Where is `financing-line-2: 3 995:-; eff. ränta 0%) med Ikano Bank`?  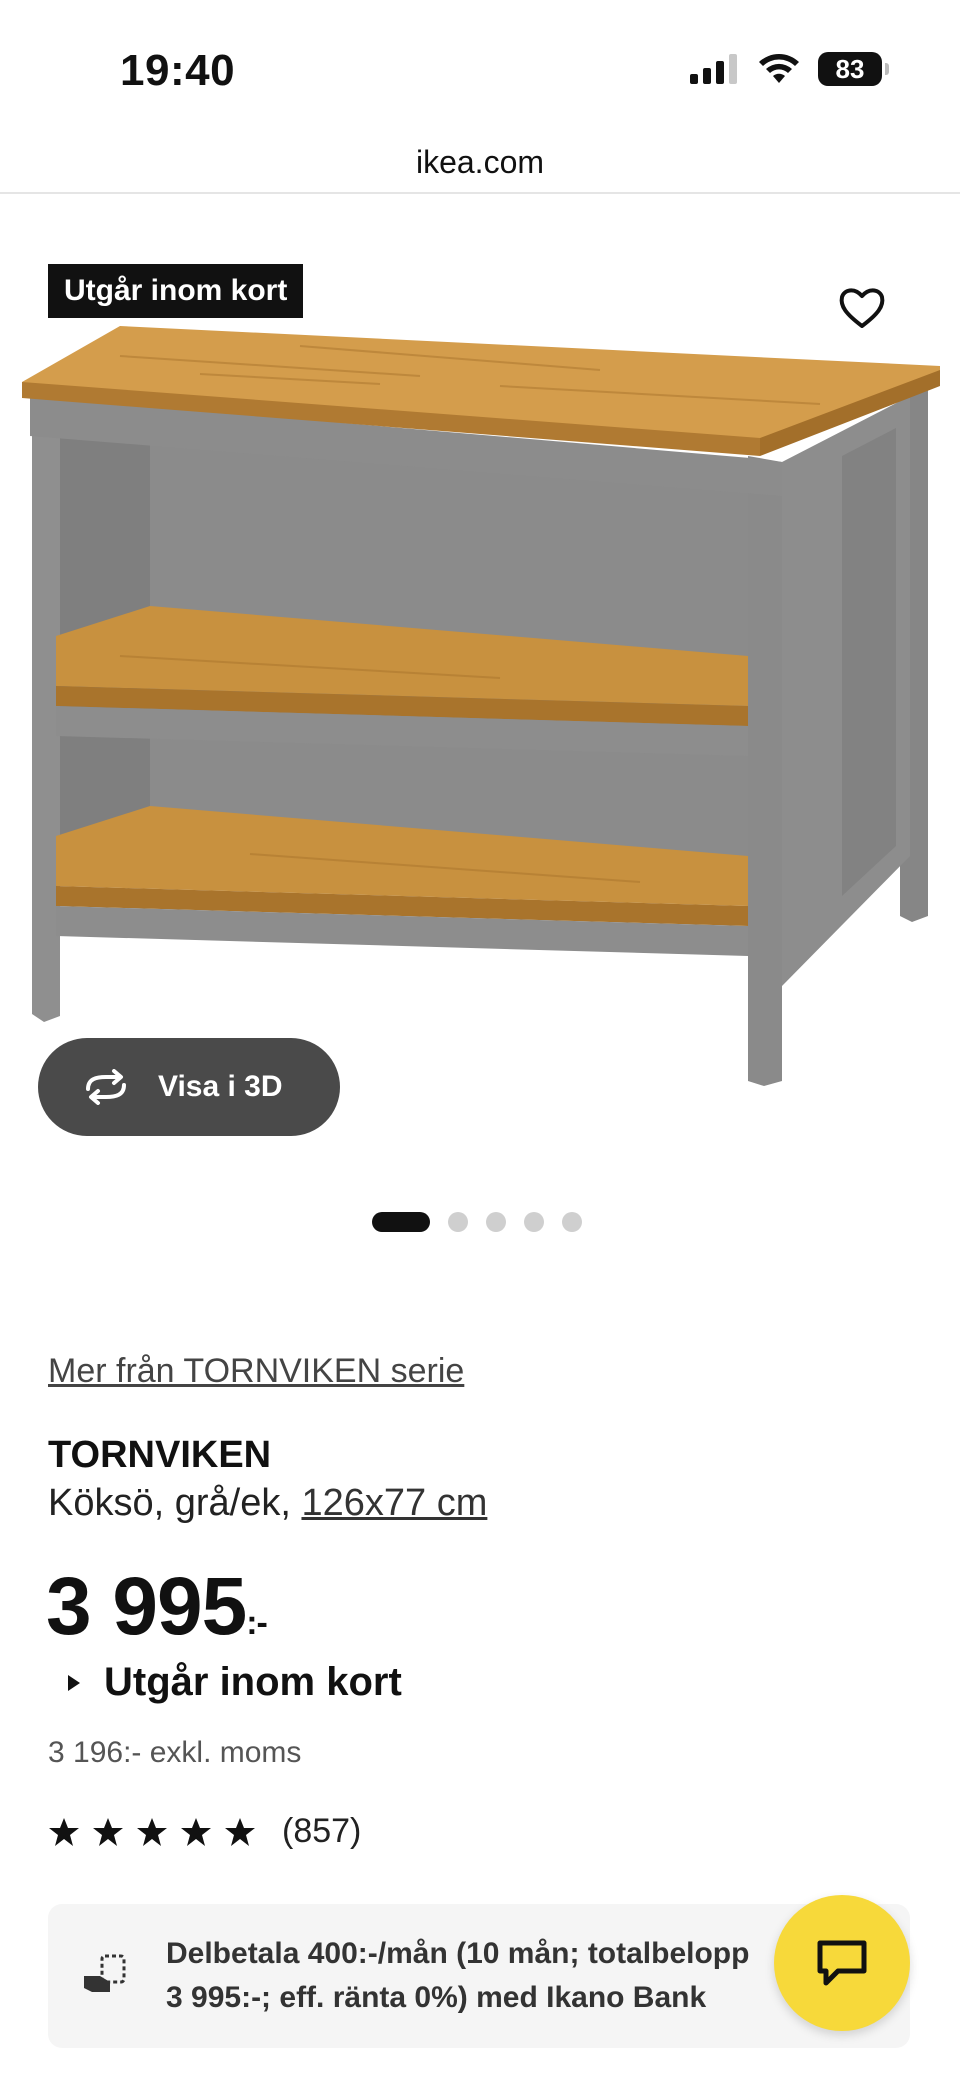
financing-line-2: 3 995:-; eff. ränta 0%) med Ikano Bank is located at coordinates (436, 1997).